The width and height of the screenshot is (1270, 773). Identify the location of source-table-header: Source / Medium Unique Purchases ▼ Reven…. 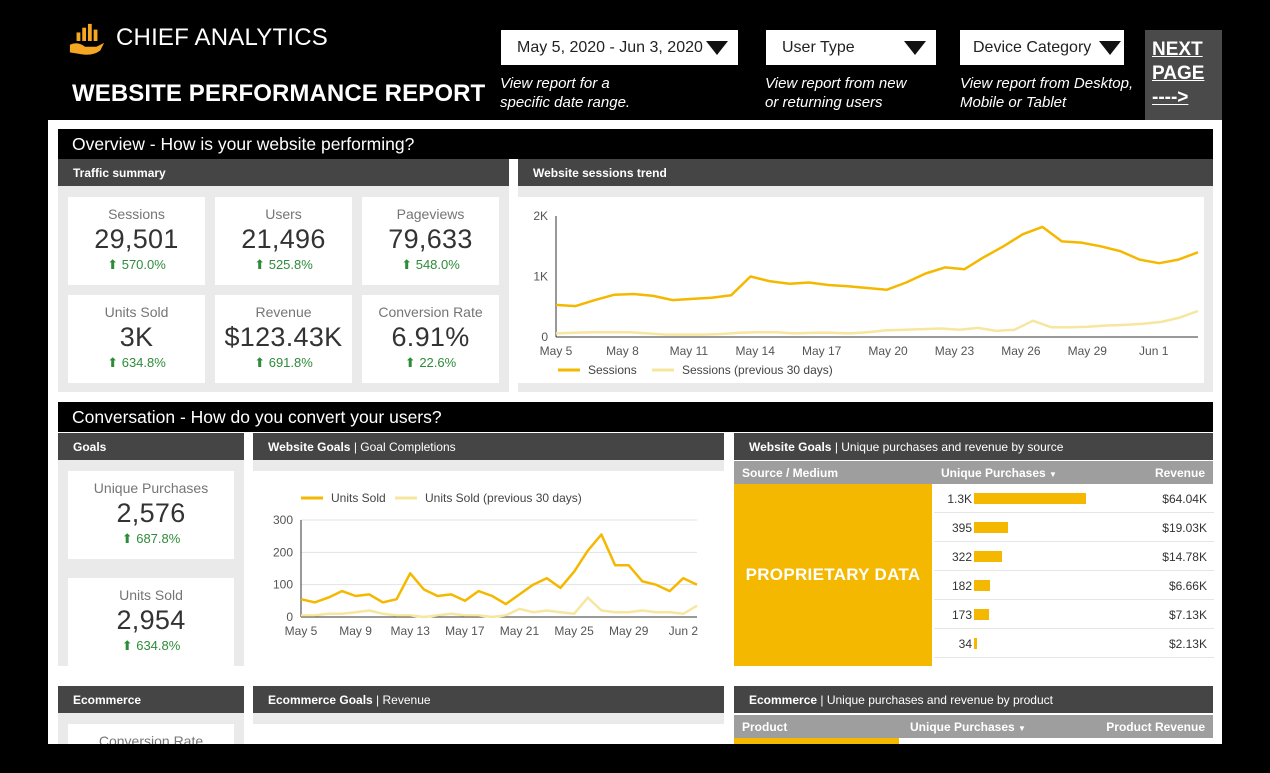
(973, 472).